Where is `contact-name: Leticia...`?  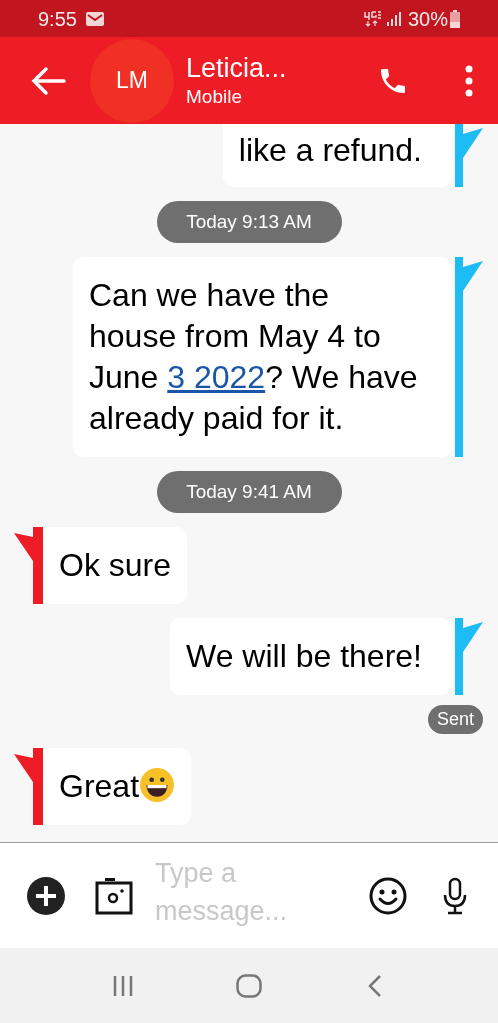
contact-name: Leticia... is located at coordinates (236, 67).